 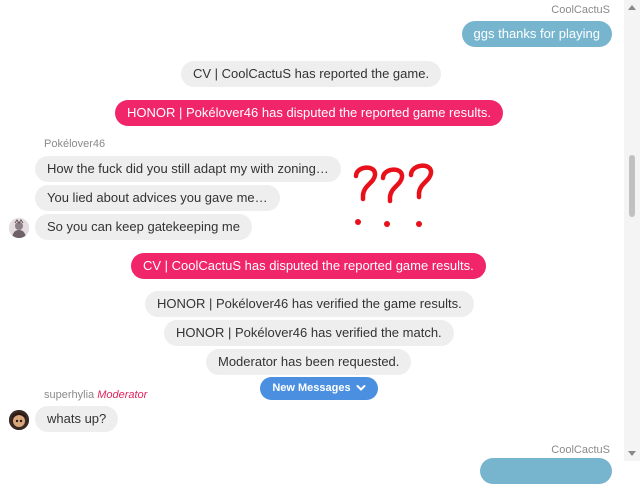 What do you see at coordinates (632, 453) in the screenshot?
I see `scroll-down-arrow-icon` at bounding box center [632, 453].